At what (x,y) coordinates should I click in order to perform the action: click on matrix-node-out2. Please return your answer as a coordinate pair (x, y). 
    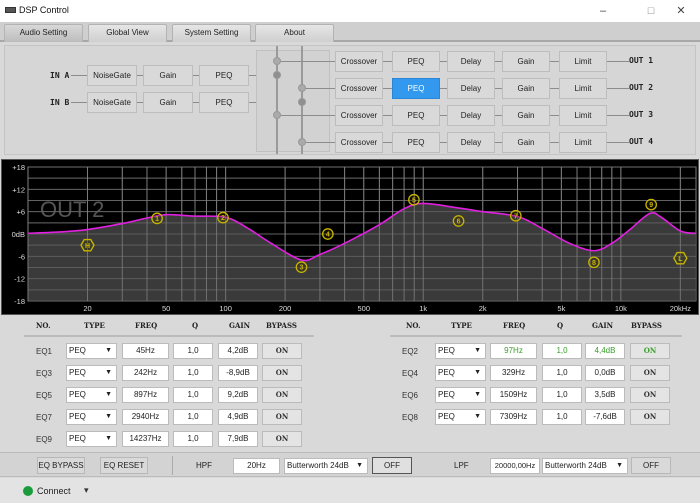
    Looking at the image, I should click on (302, 88).